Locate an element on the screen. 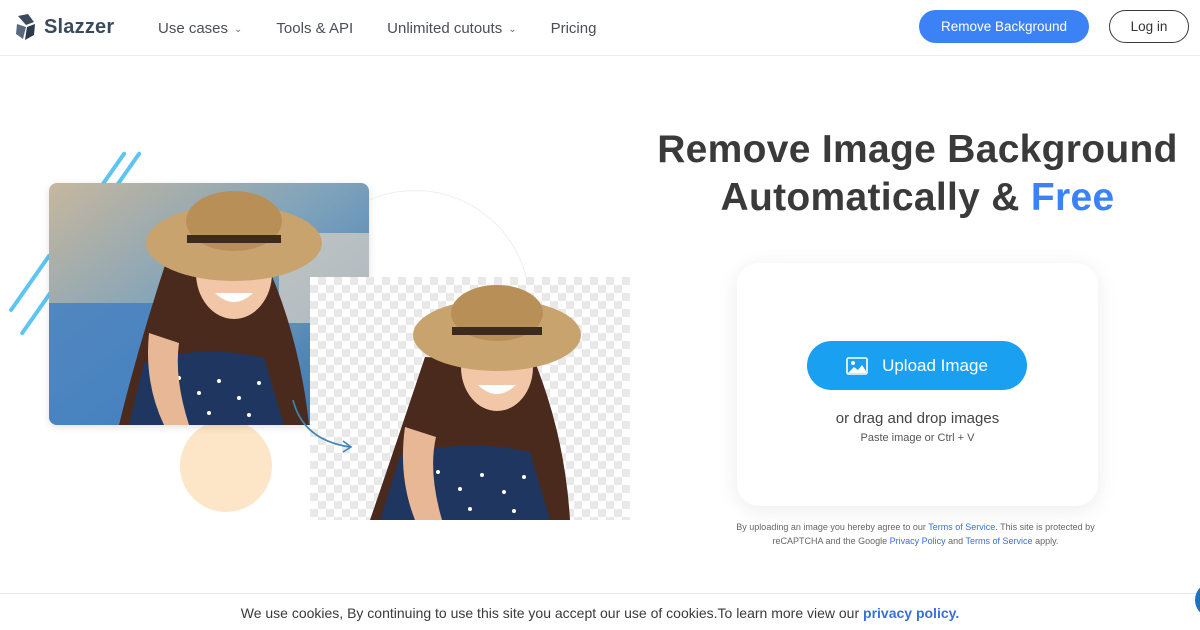  nav-tools-api-label: Tools & API is located at coordinates (315, 28).